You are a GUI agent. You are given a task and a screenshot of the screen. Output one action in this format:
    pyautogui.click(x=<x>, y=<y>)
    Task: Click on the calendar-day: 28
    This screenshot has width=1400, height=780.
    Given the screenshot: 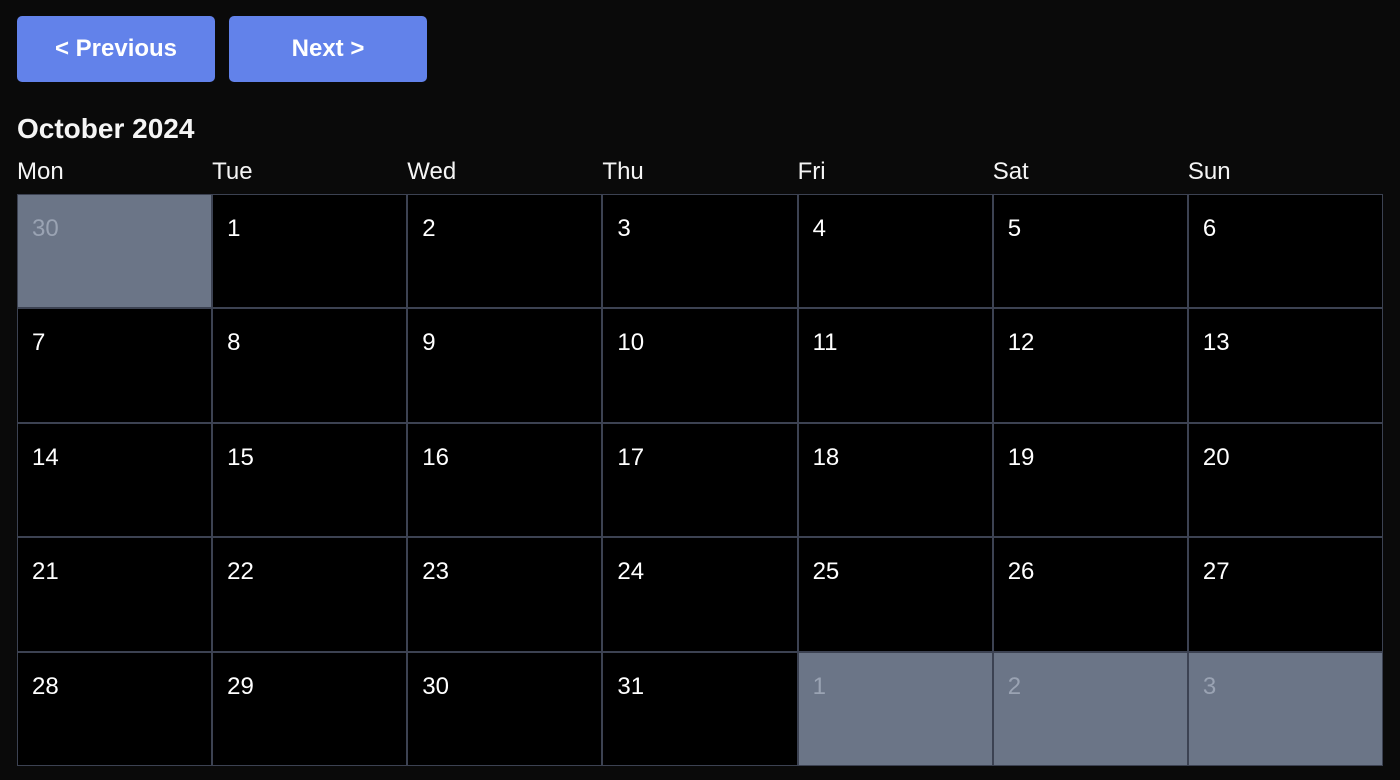 What is the action you would take?
    pyautogui.click(x=115, y=708)
    